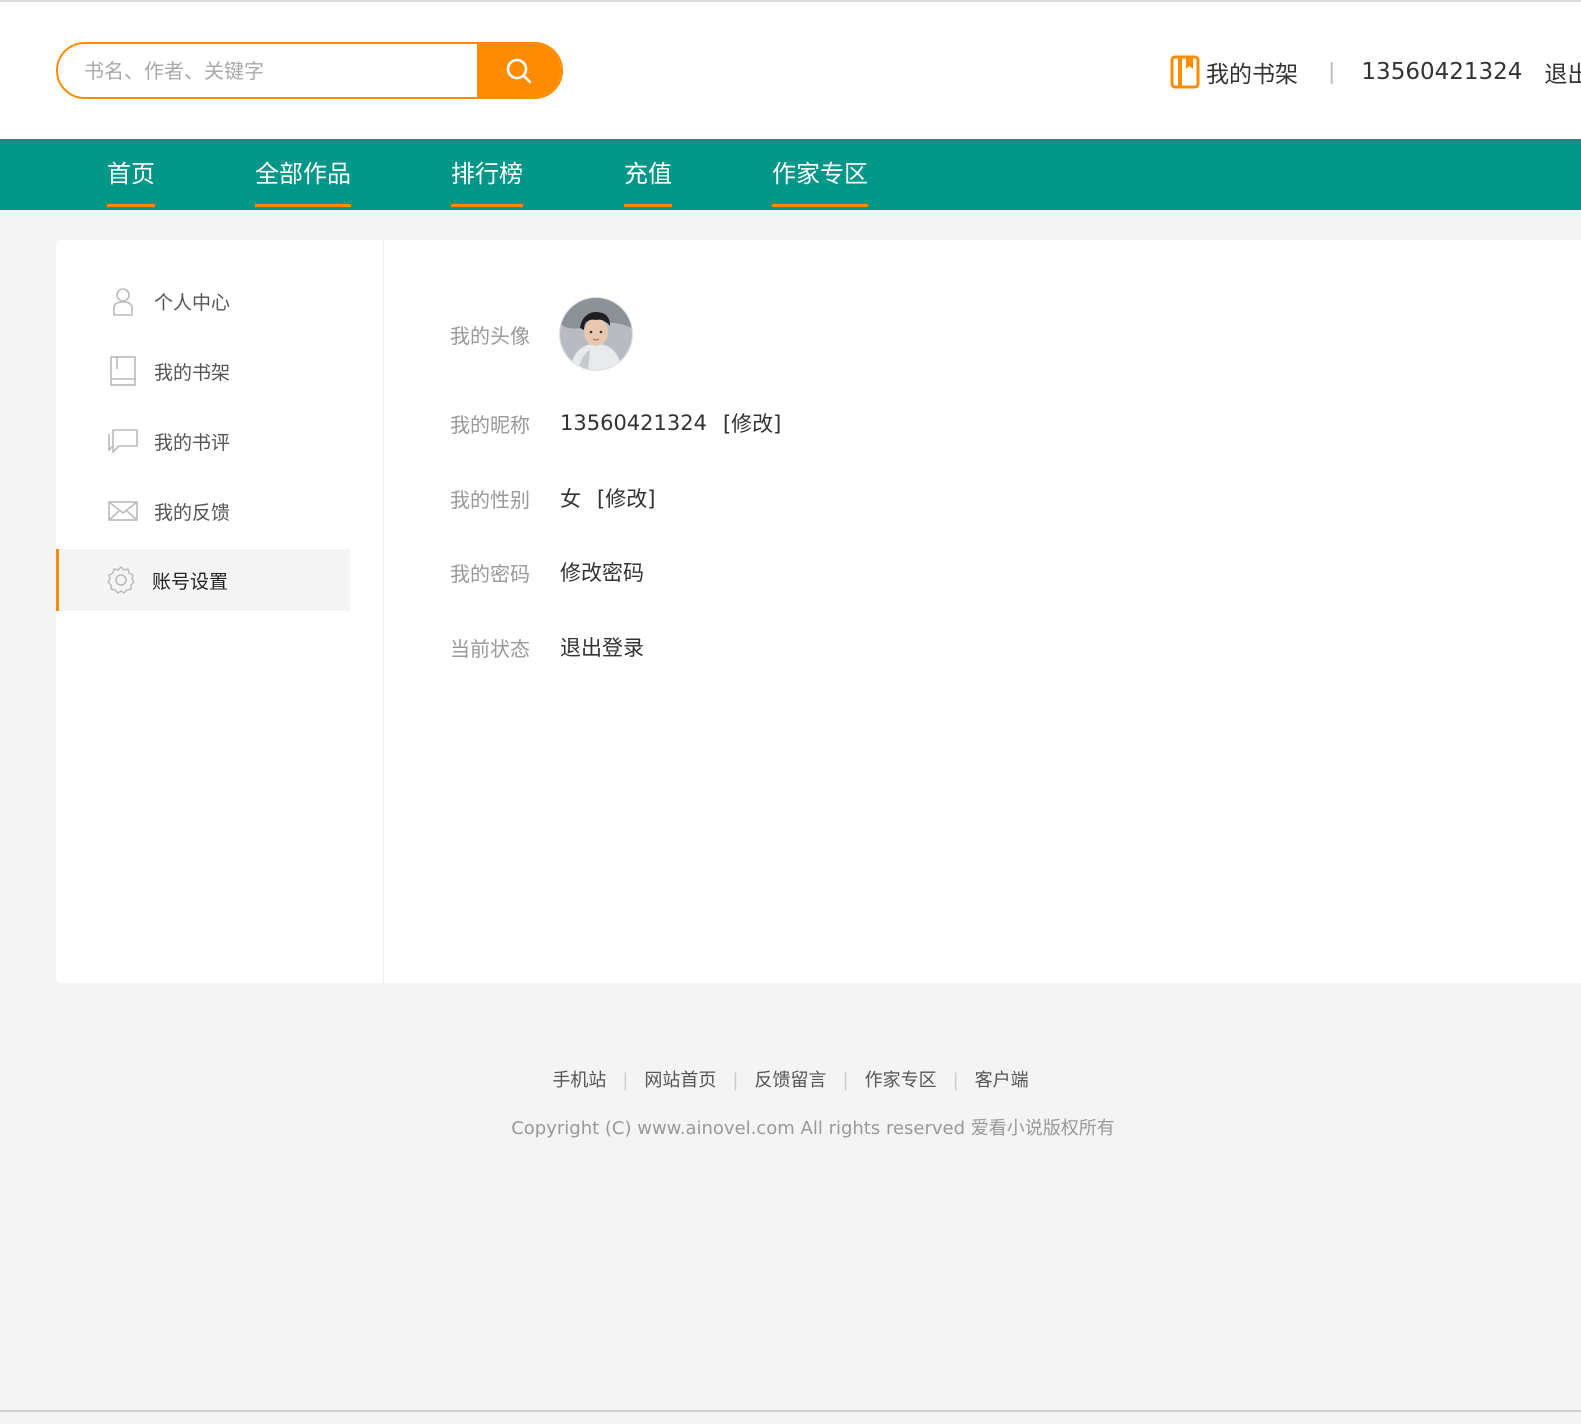 The height and width of the screenshot is (1424, 1581). I want to click on bookshelf-label: 我的书架, so click(1252, 75).